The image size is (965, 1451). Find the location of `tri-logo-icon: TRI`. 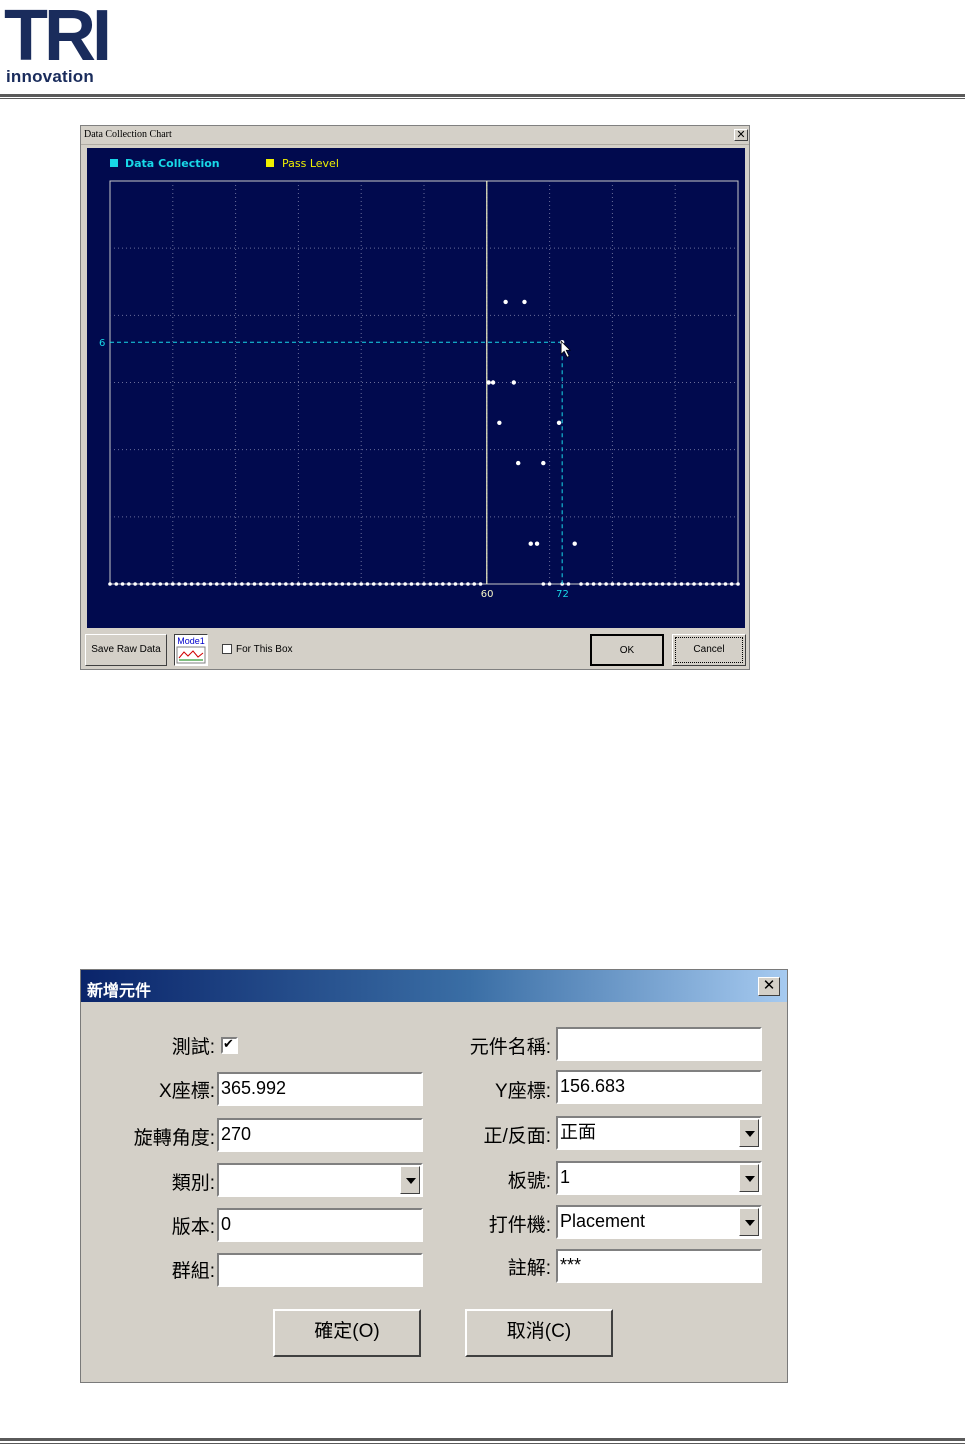

tri-logo-icon: TRI is located at coordinates (58, 33).